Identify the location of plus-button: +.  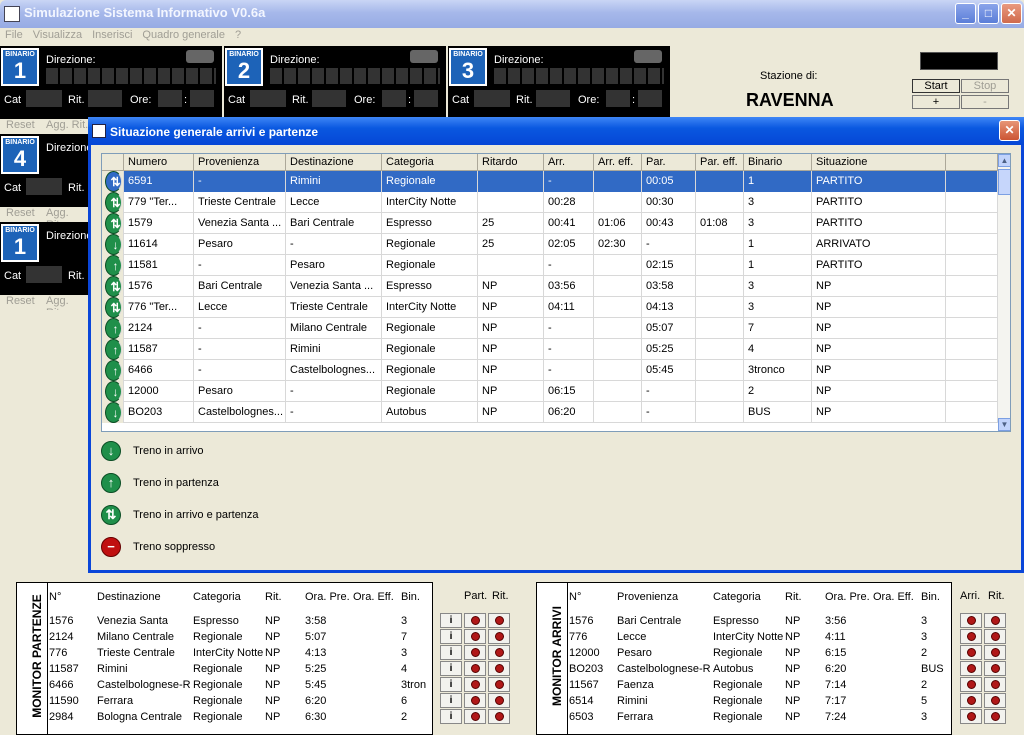
(936, 102).